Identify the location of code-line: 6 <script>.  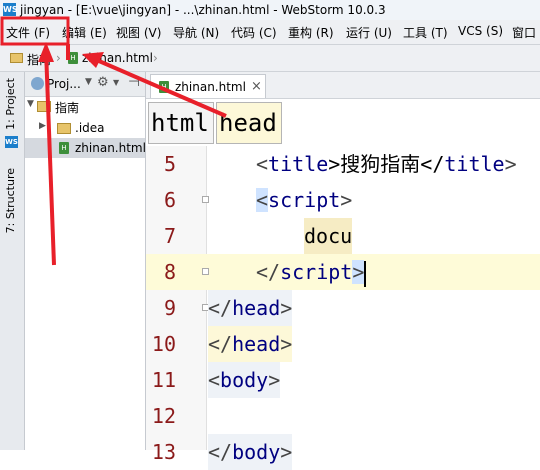
(343, 200).